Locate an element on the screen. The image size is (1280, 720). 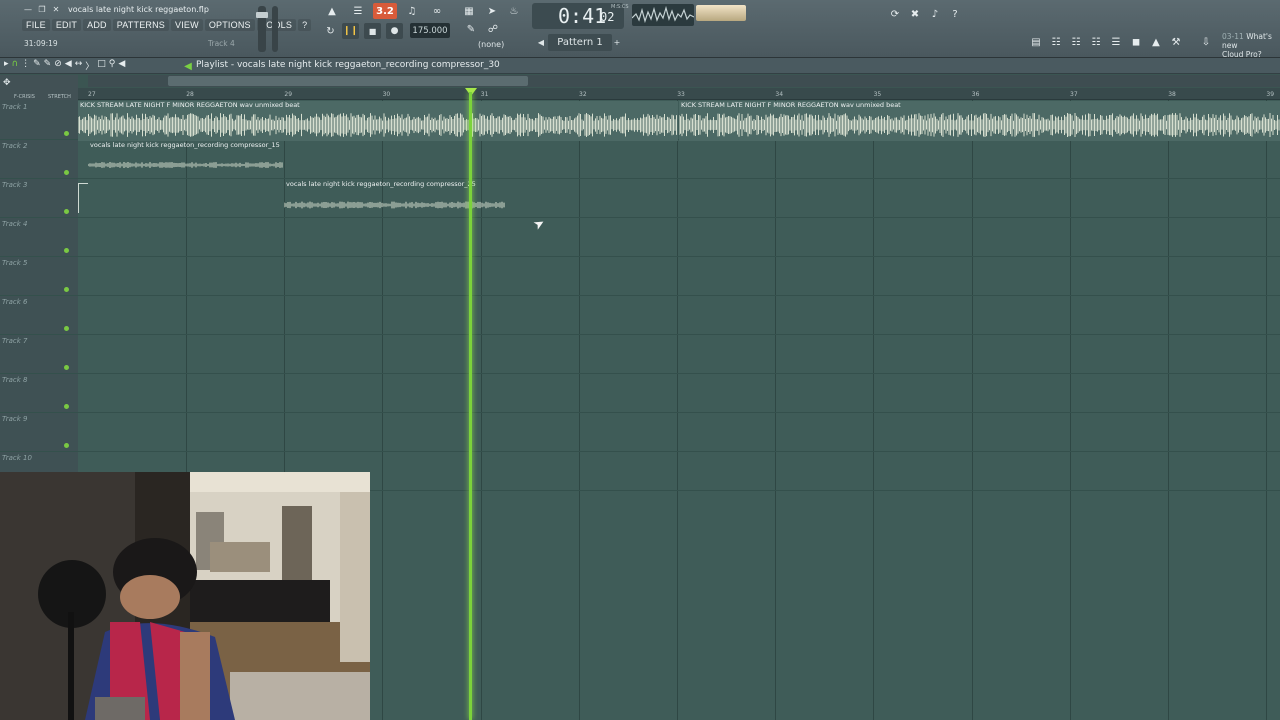
project-icon: ◼ is located at coordinates (1136, 42).